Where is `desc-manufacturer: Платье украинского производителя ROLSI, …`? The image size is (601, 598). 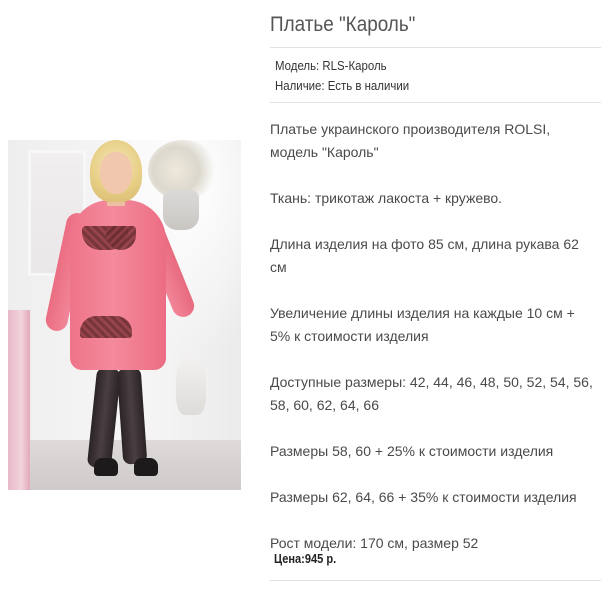 desc-manufacturer: Платье украинского производителя ROLSI, … is located at coordinates (410, 140).